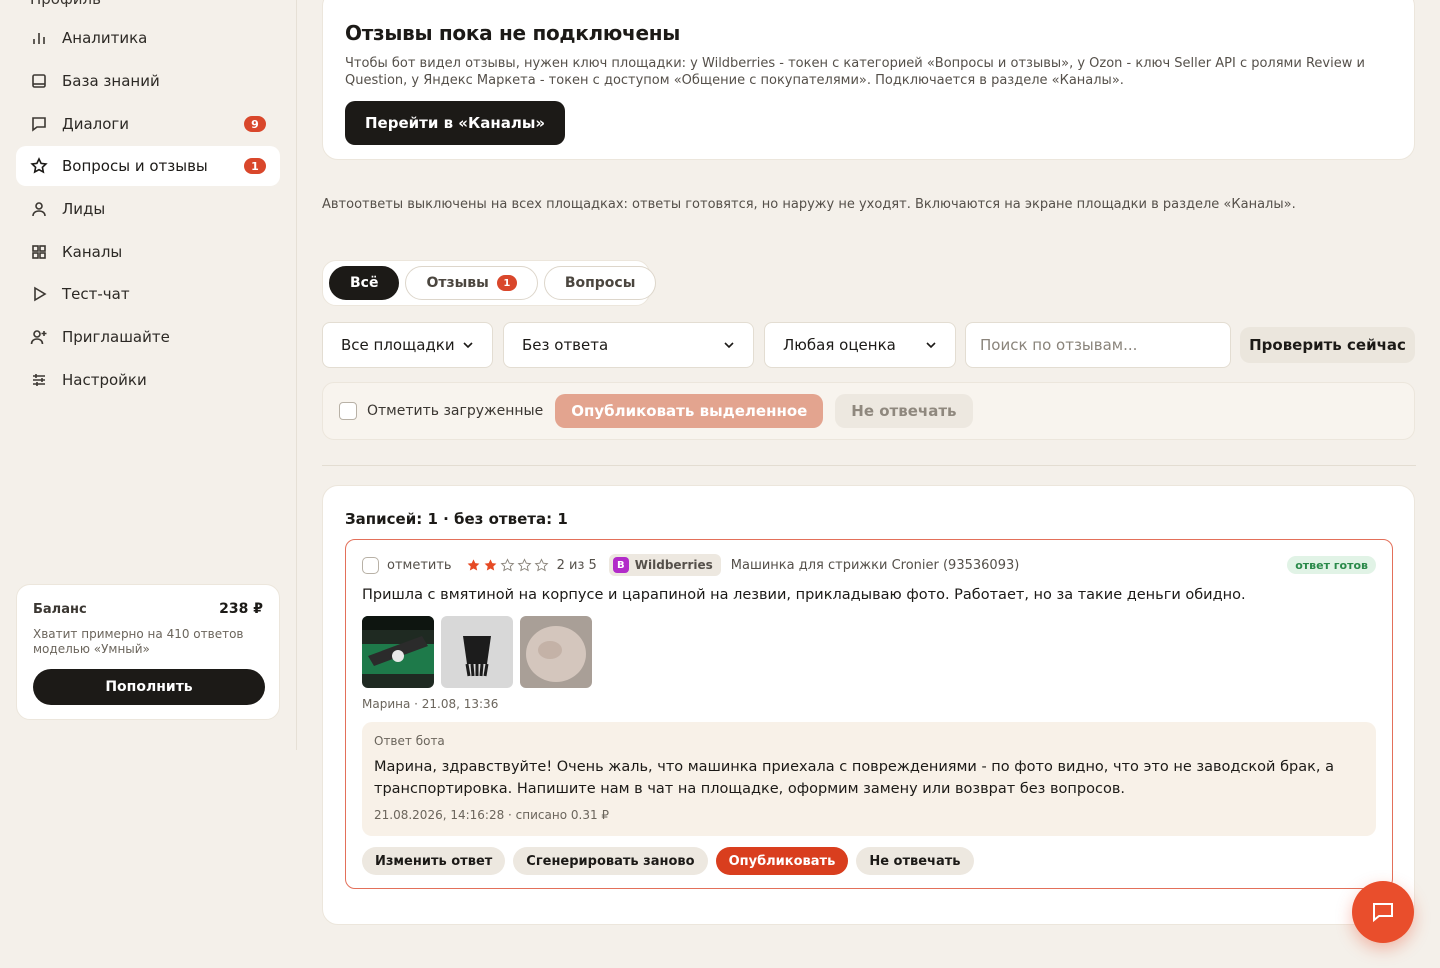 Image resolution: width=1440 pixels, height=968 pixels. I want to click on book-icon, so click(39, 81).